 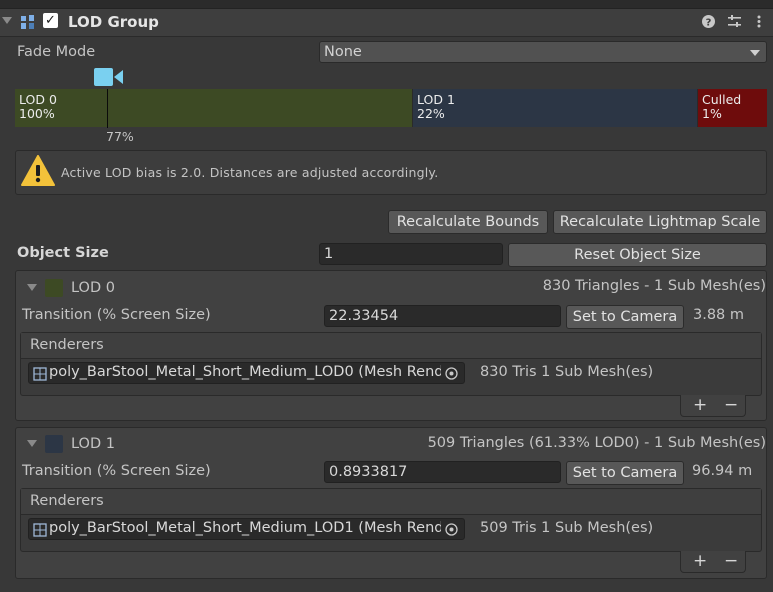 I want to click on lod-segment-0-name: LOD 0, so click(x=38, y=99).